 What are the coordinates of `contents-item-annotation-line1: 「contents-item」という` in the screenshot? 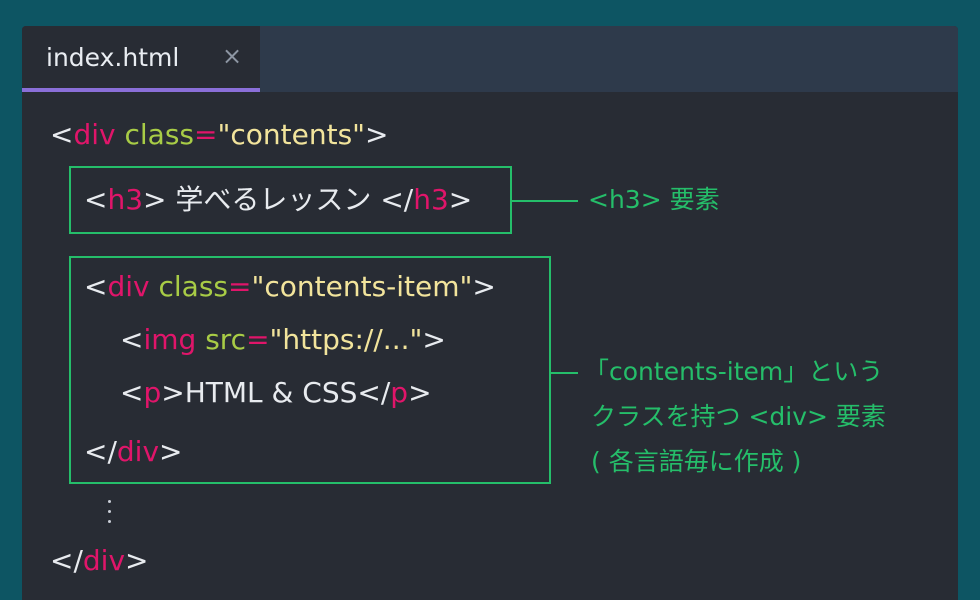 It's located at (734, 371).